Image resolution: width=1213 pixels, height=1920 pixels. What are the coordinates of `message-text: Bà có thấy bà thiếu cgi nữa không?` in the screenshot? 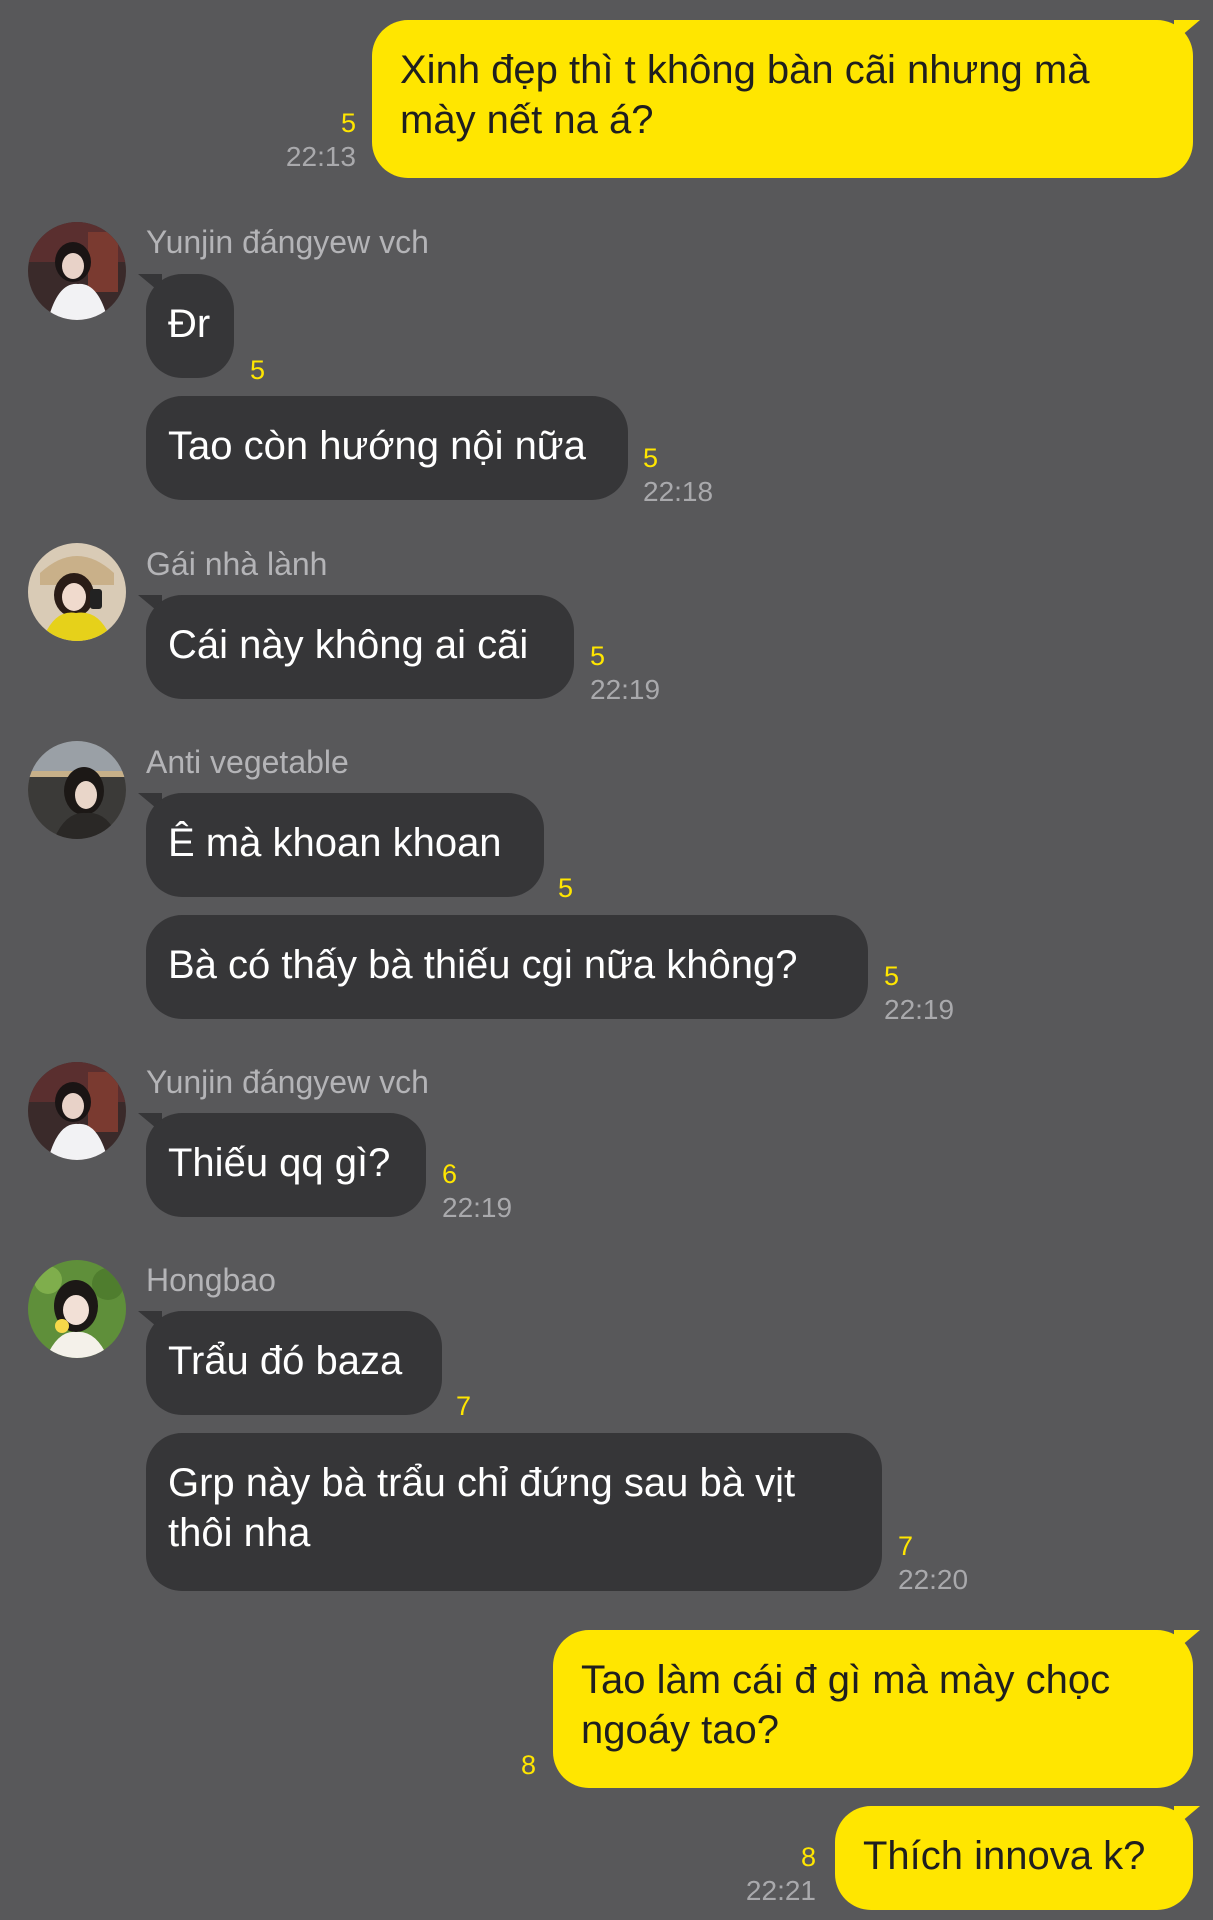 It's located at (483, 965).